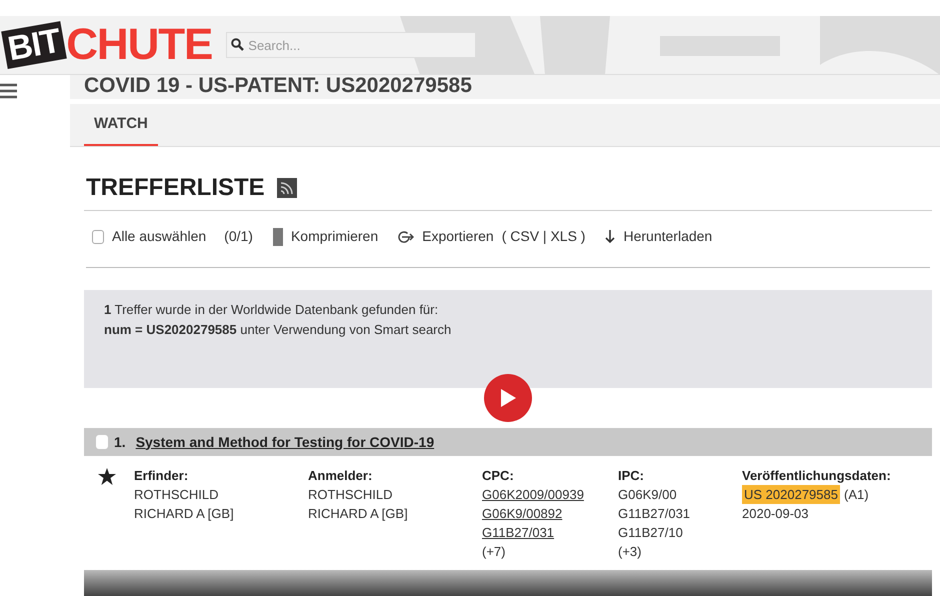 This screenshot has width=940, height=596. Describe the element at coordinates (533, 494) in the screenshot. I see `classification-link: G06K2009/00939` at that location.